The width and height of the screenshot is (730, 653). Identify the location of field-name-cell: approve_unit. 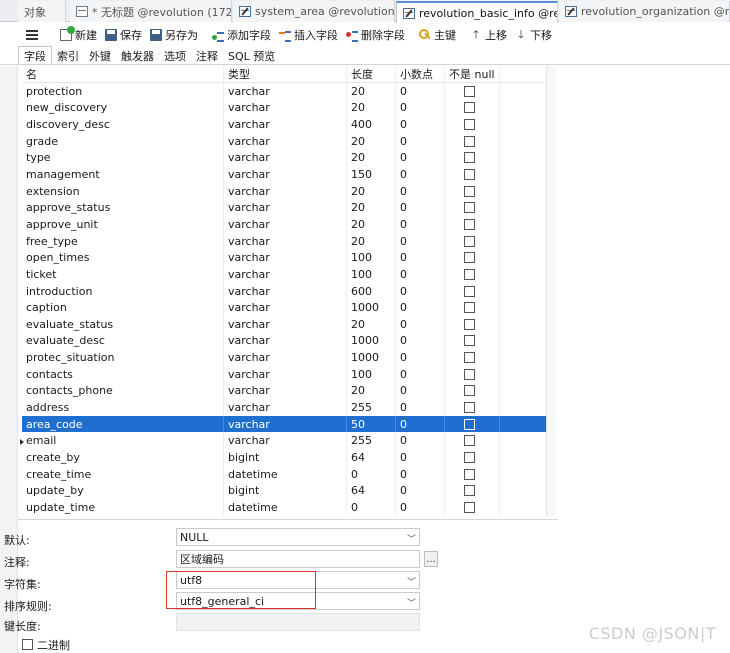
(123, 224).